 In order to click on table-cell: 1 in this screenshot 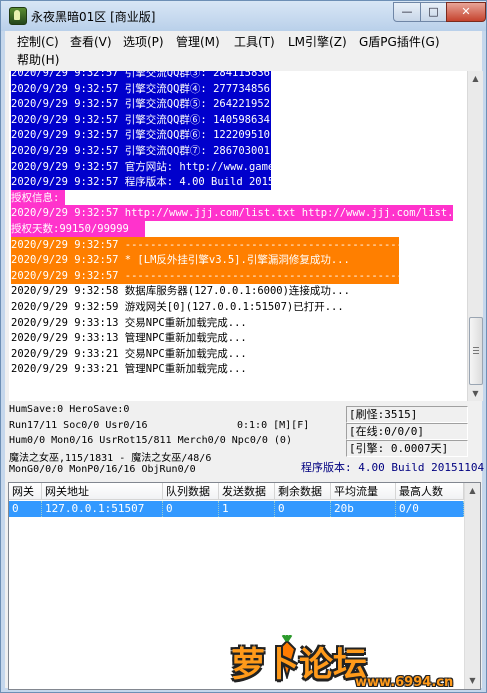, I will do `click(247, 509)`.